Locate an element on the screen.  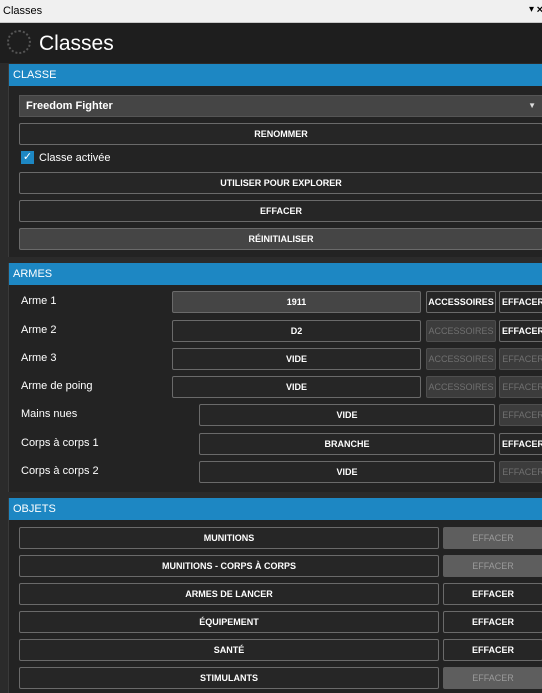
chevron-down-icon: ▼ is located at coordinates (532, 105).